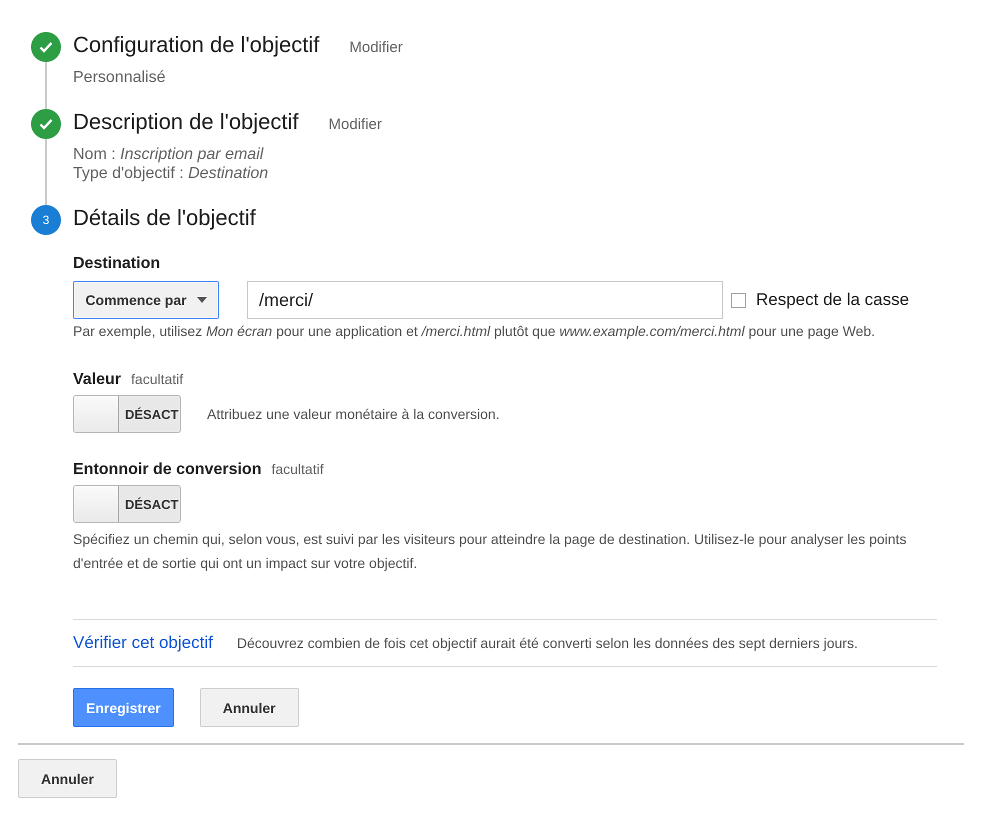 The image size is (1000, 815). Describe the element at coordinates (474, 331) in the screenshot. I see `hint-text: Par exemple, utilisez Mon écran pour une application et /merci.html plutôt que www.example.com/merci.html pour une page Web.` at that location.